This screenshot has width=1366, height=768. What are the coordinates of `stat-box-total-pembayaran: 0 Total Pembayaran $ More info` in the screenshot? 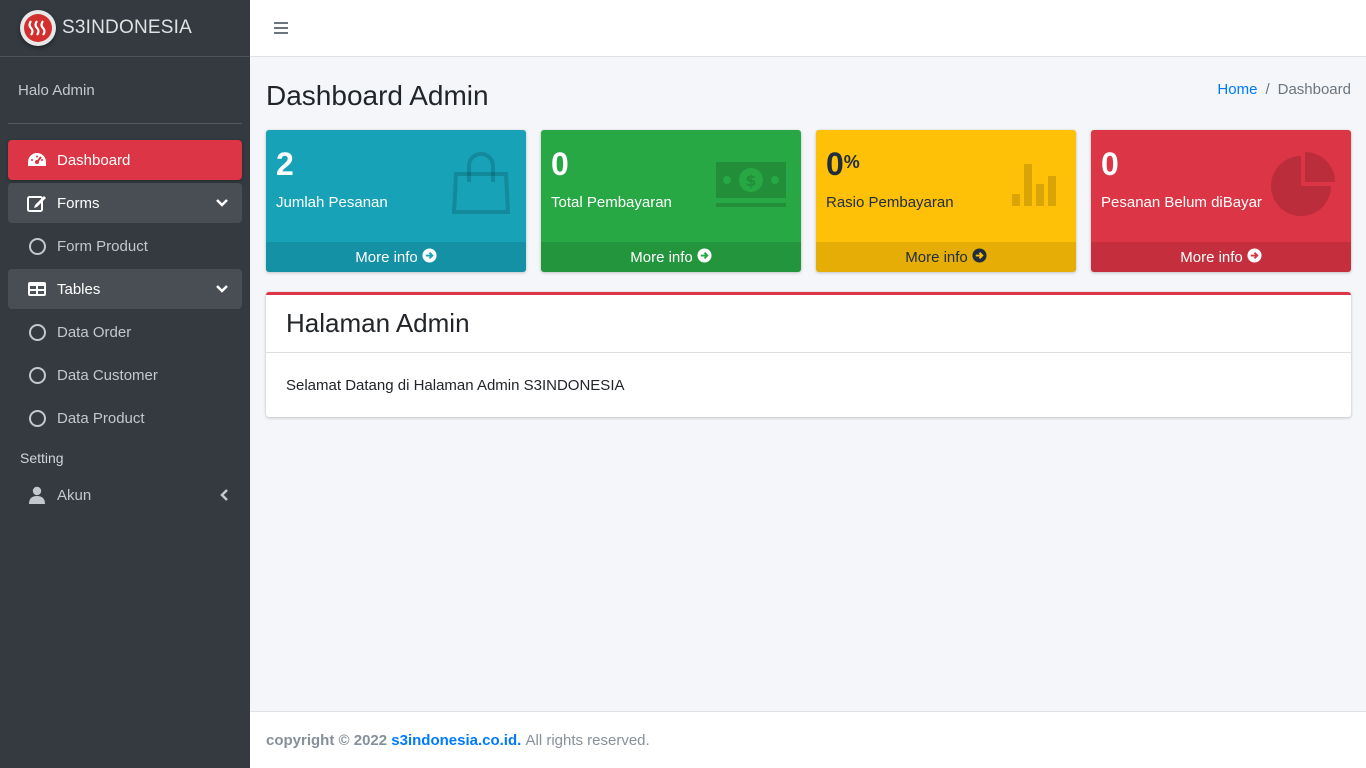 It's located at (671, 201).